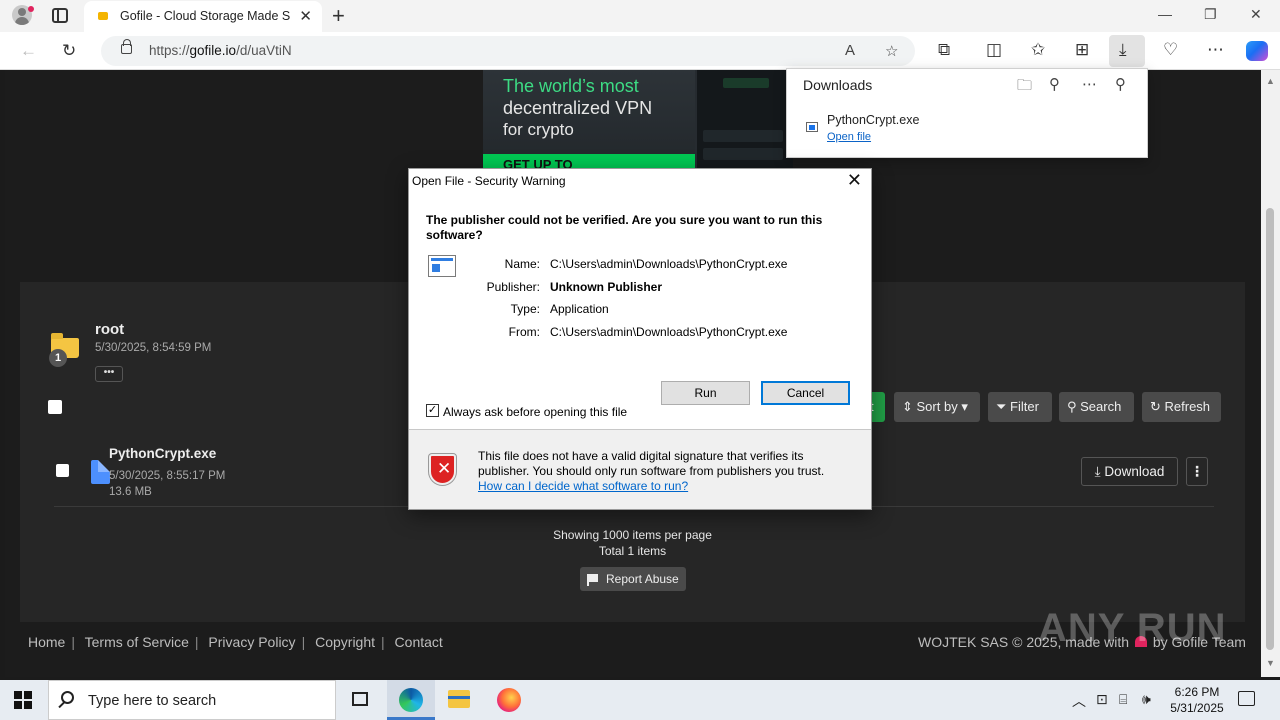 The height and width of the screenshot is (720, 1280). Describe the element at coordinates (360, 699) in the screenshot. I see `task-view-icon` at that location.